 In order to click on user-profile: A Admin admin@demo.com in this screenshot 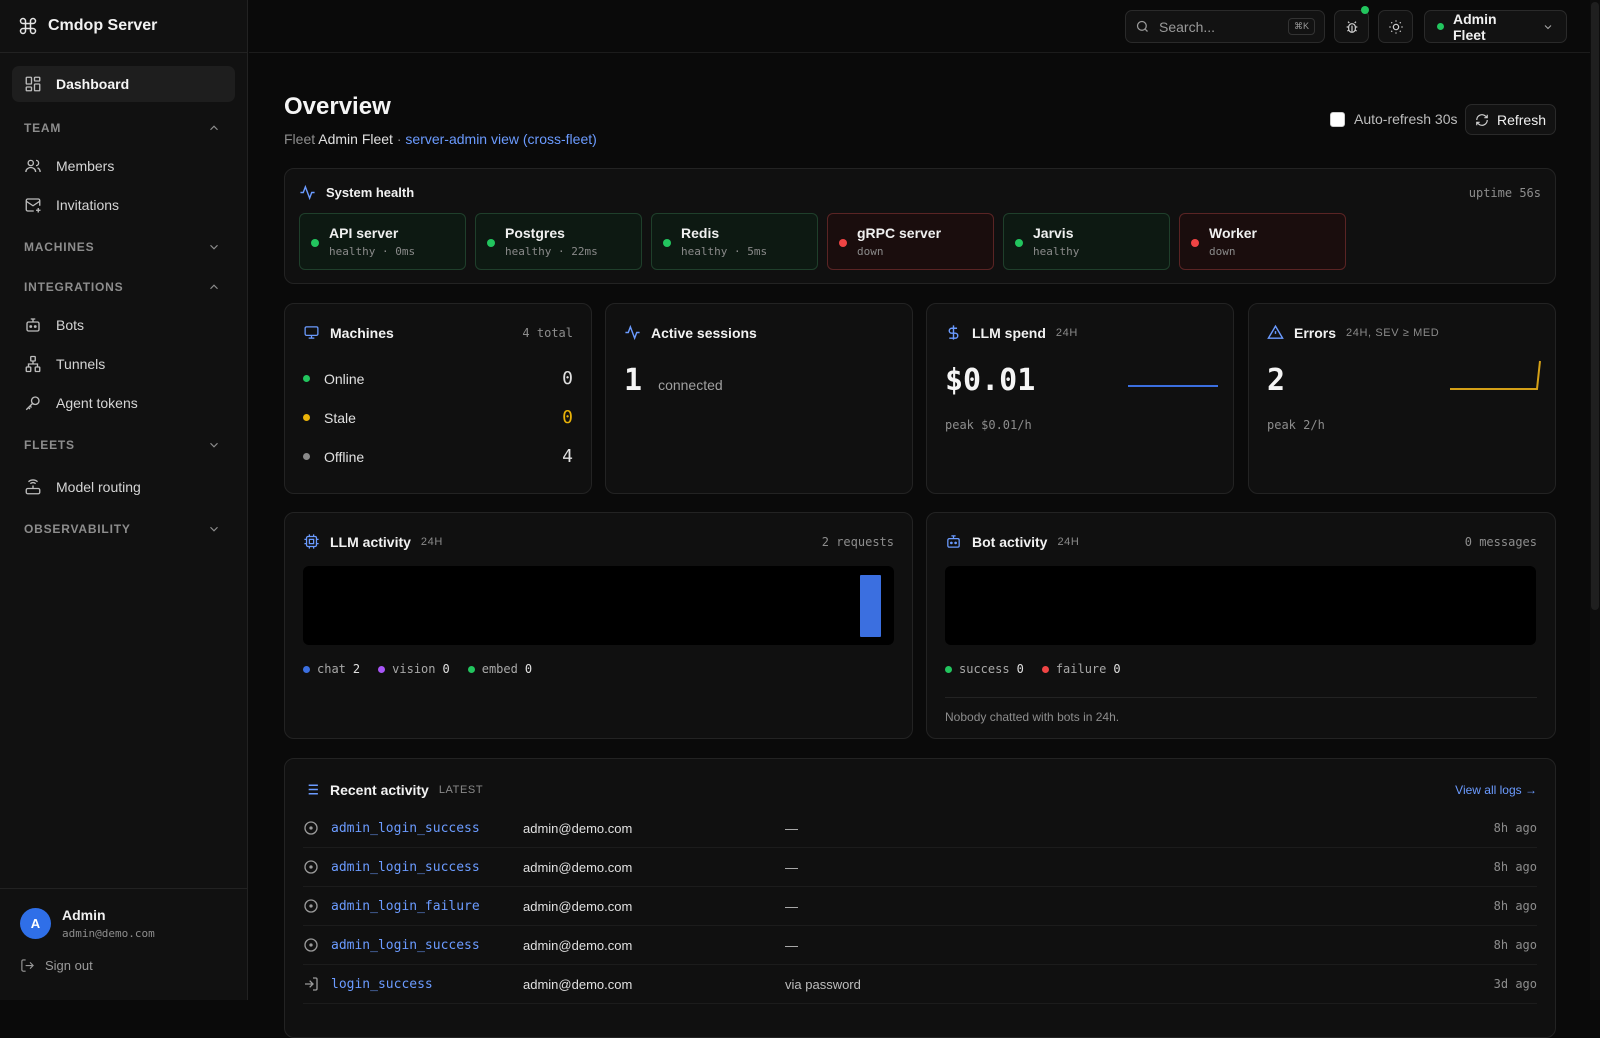, I will do `click(124, 923)`.